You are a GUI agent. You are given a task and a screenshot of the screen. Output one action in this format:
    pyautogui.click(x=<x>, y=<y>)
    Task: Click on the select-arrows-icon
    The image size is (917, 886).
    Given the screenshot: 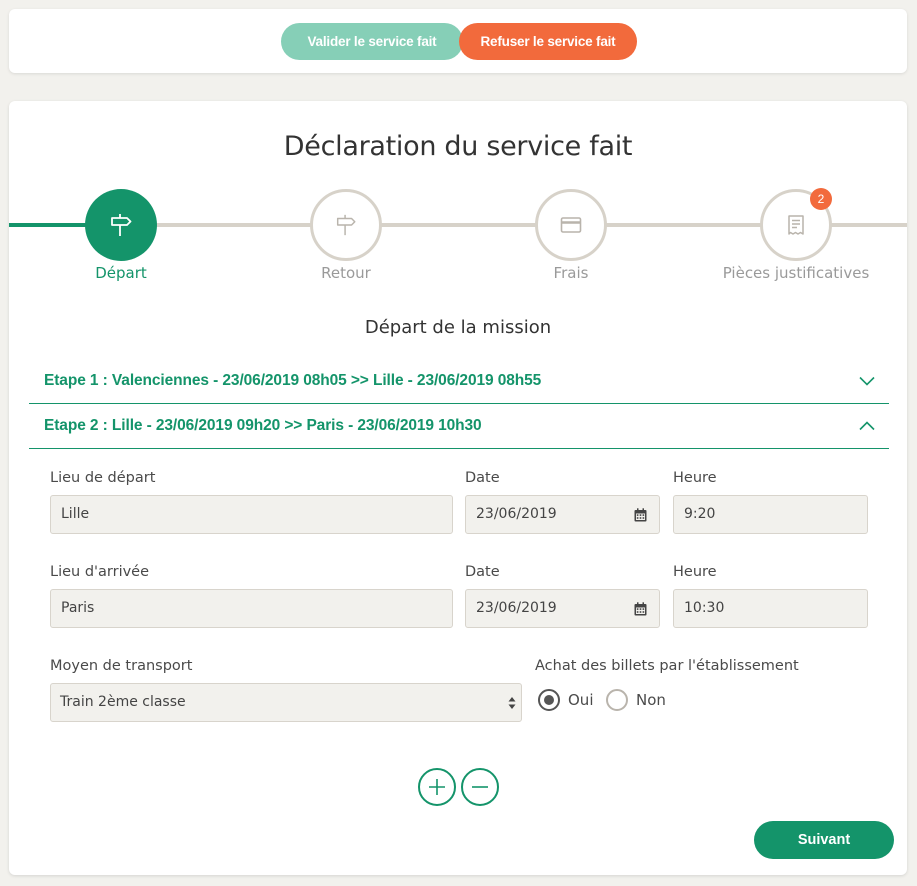 What is the action you would take?
    pyautogui.click(x=512, y=703)
    